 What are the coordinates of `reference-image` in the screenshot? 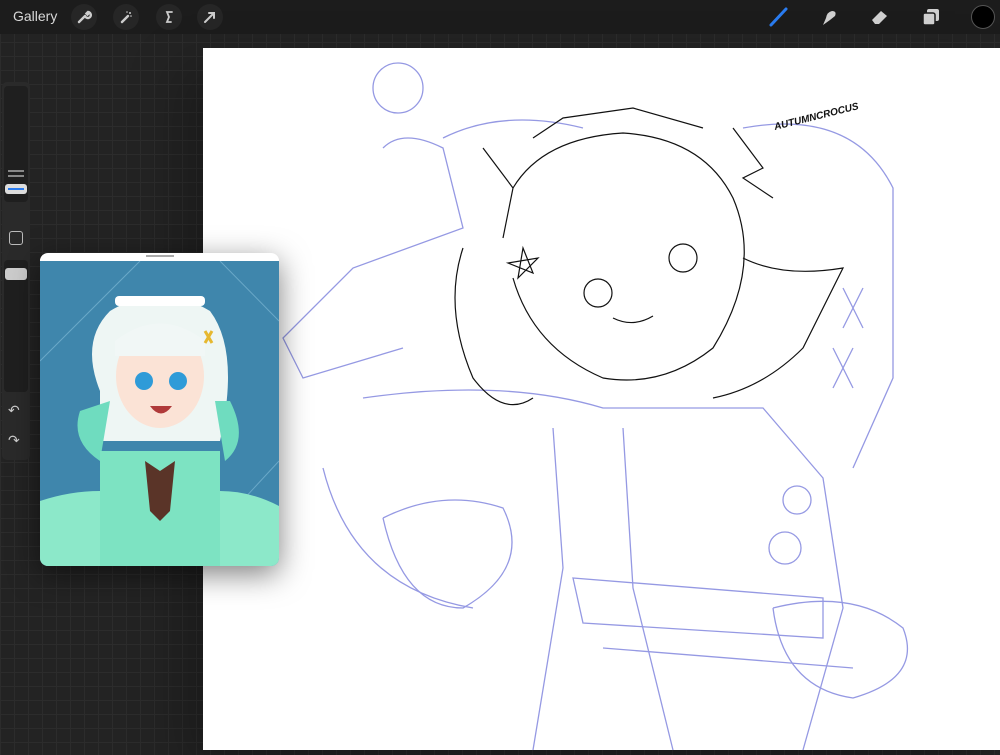 It's located at (159, 413).